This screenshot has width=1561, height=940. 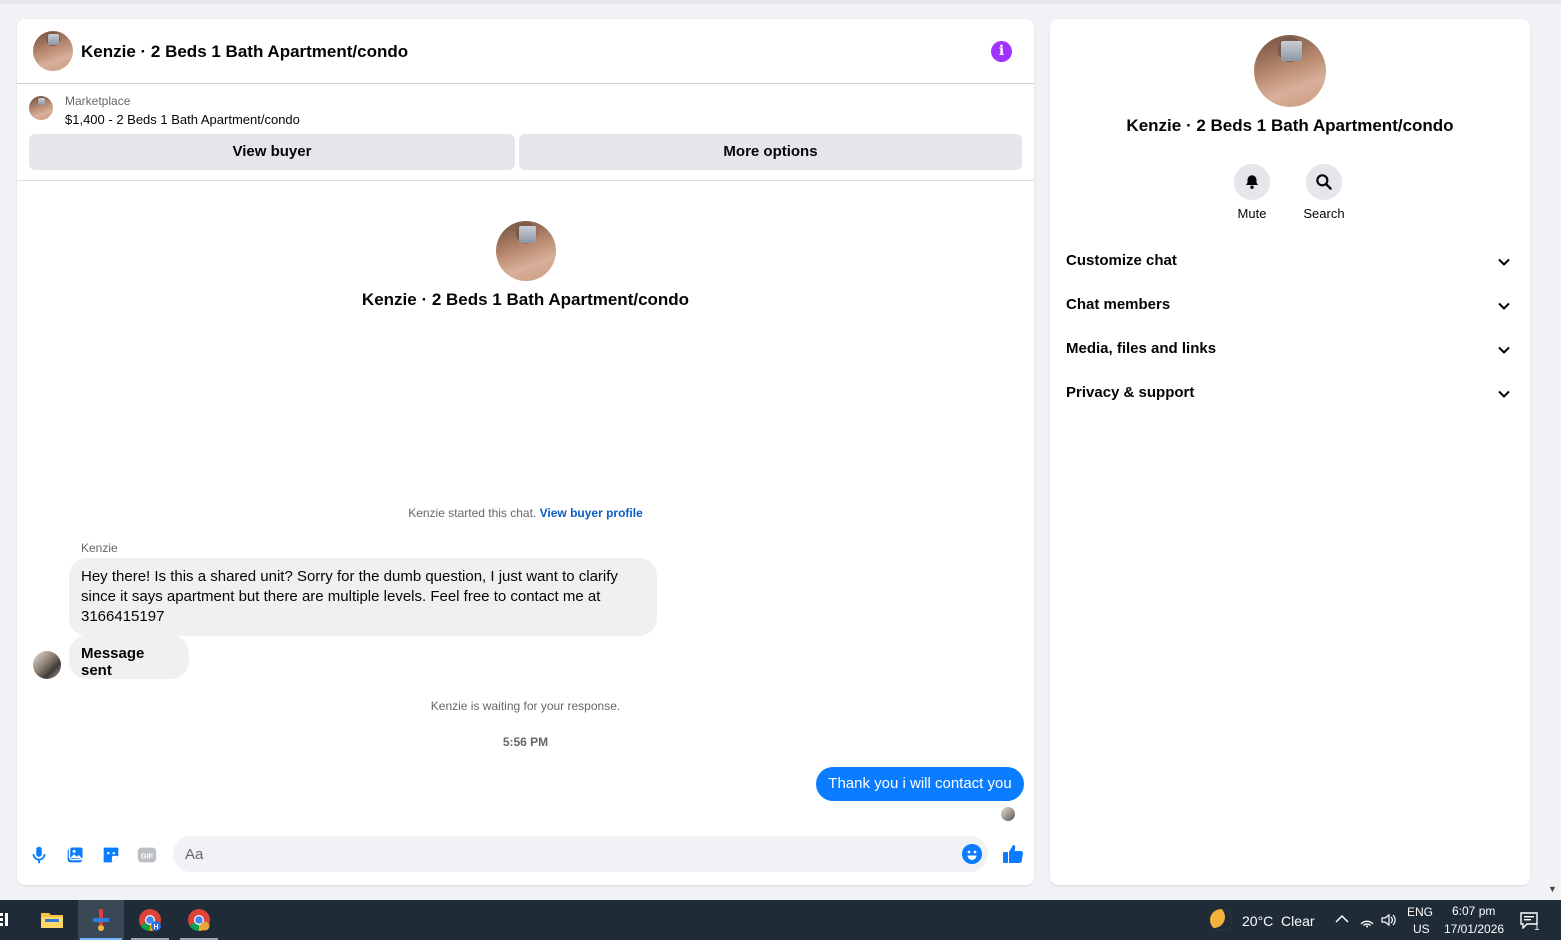 I want to click on chrome-icon: H, so click(x=150, y=920).